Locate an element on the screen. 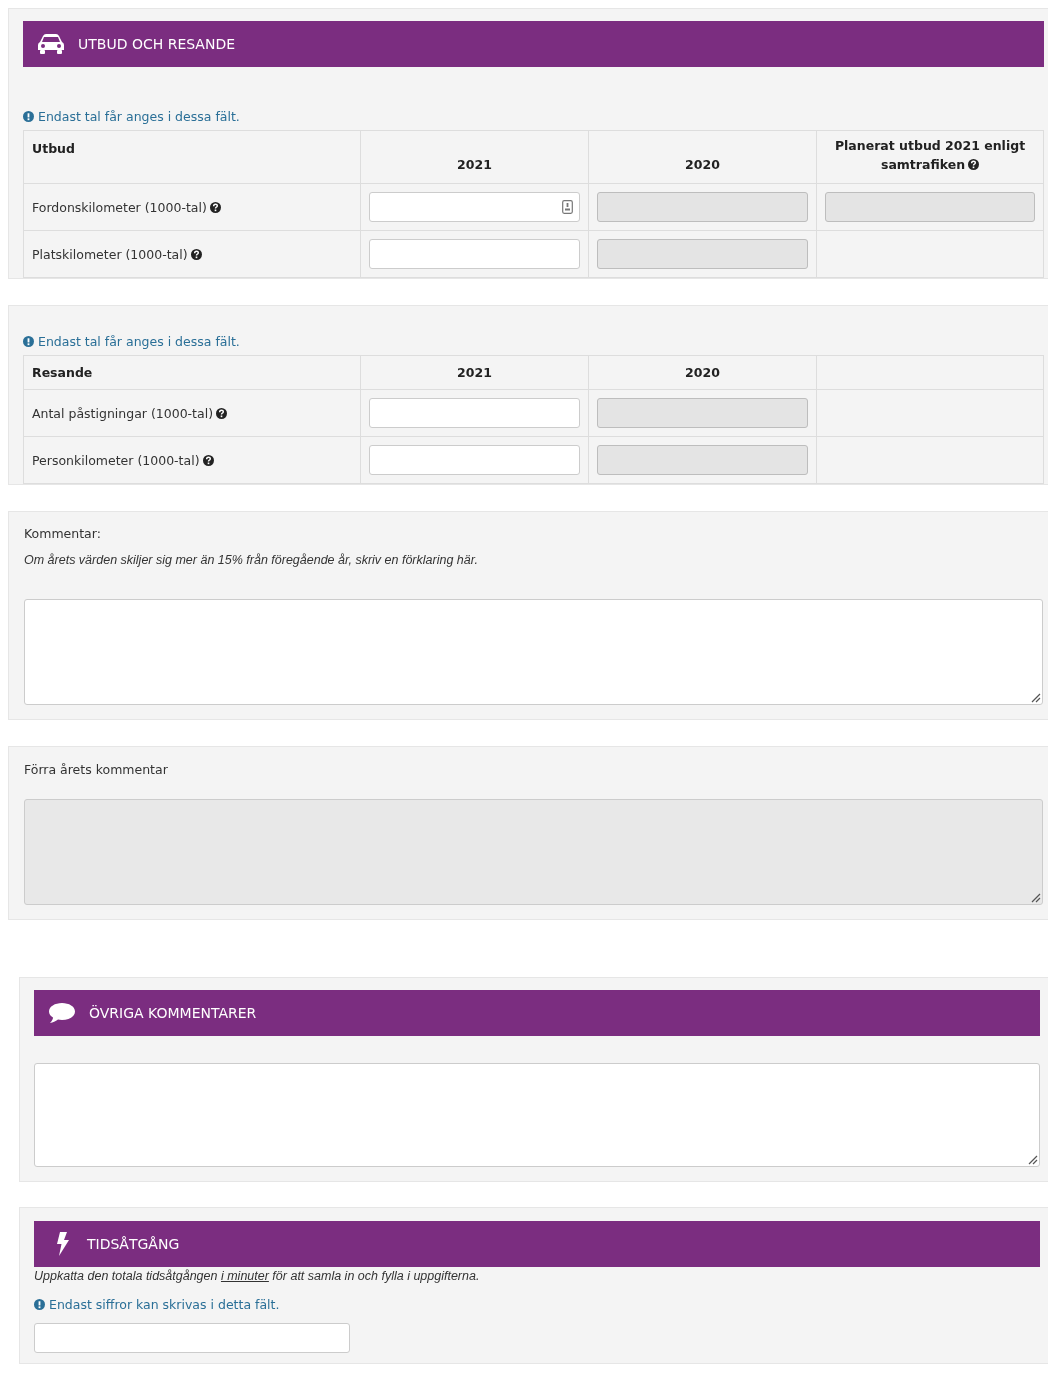 The width and height of the screenshot is (1048, 1381). speech-bubble-icon is located at coordinates (62, 1013).